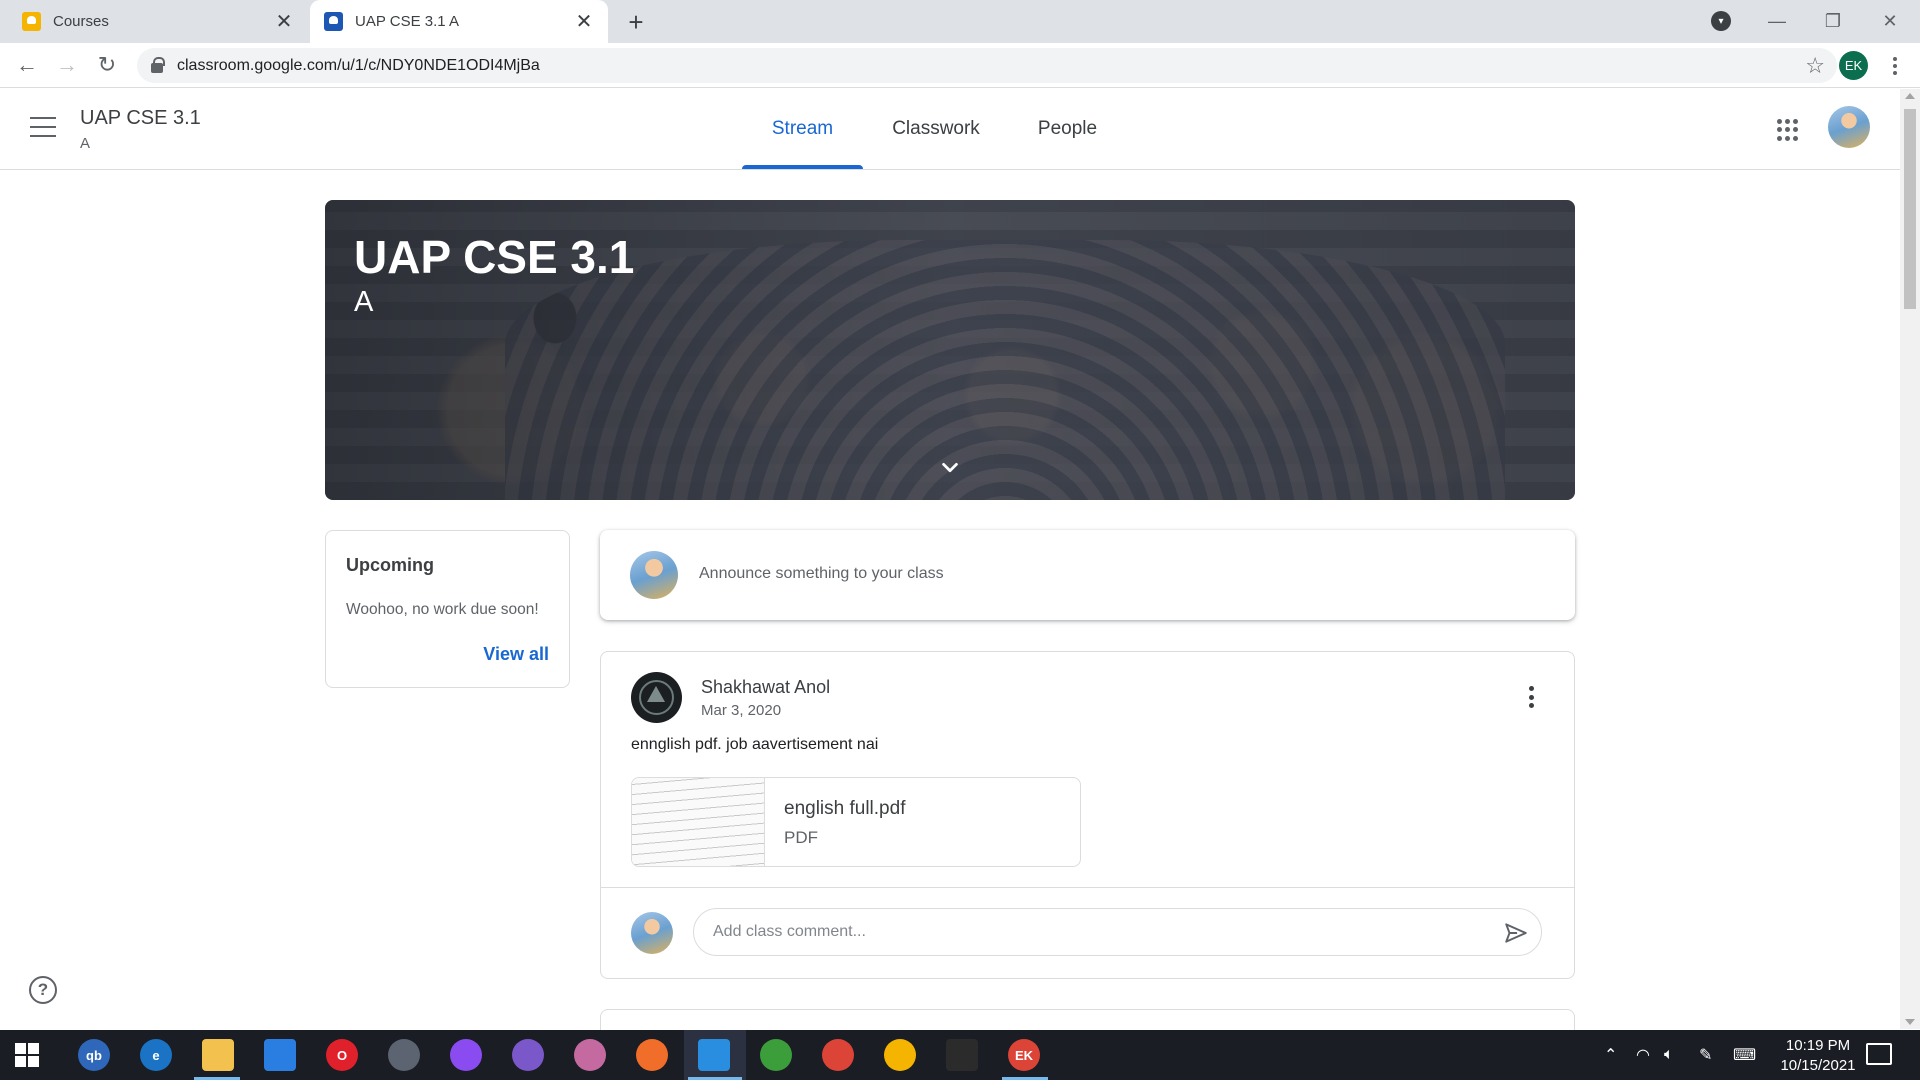  I want to click on notifications-icon, so click(1879, 1054).